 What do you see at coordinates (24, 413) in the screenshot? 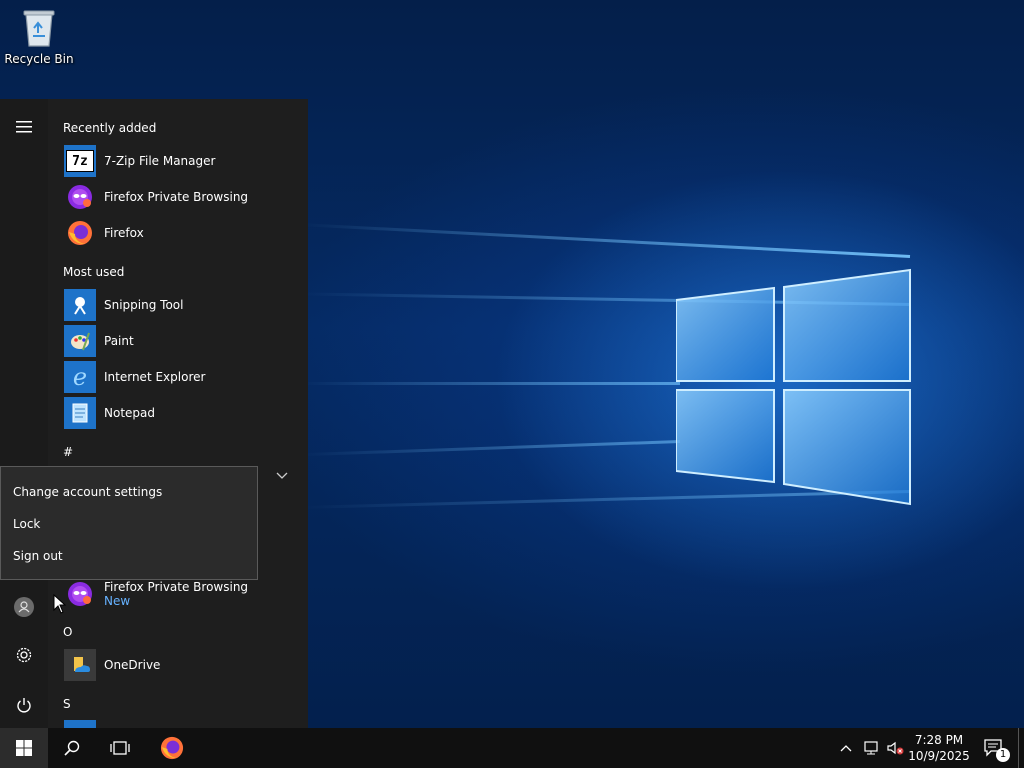
I see `start-menu-rail` at bounding box center [24, 413].